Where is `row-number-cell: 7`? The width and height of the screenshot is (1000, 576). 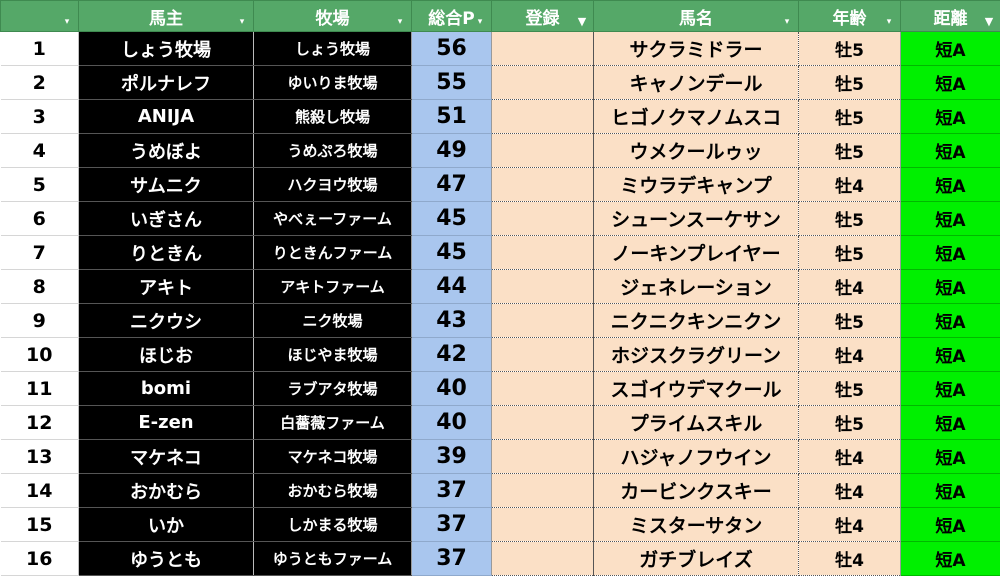
row-number-cell: 7 is located at coordinates (40, 253).